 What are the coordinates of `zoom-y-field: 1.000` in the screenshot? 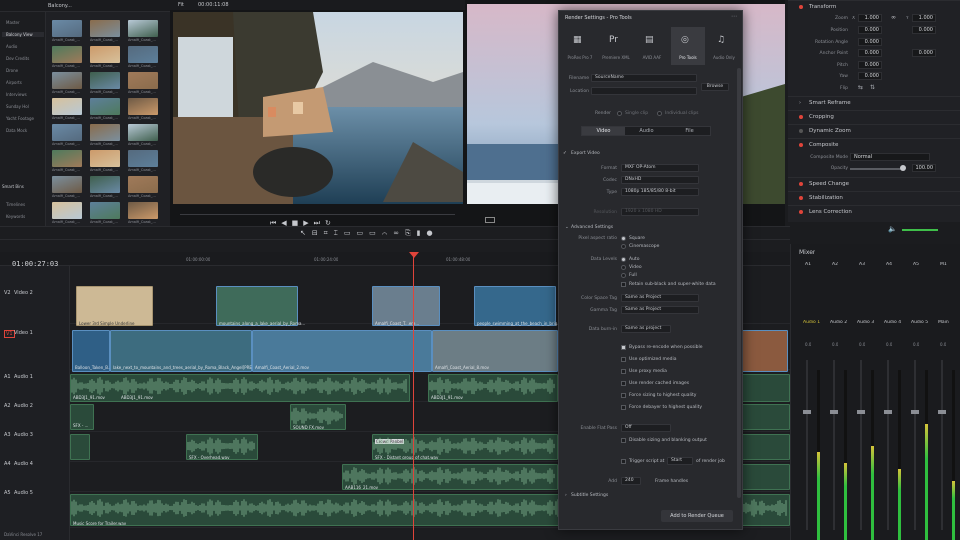 It's located at (924, 18).